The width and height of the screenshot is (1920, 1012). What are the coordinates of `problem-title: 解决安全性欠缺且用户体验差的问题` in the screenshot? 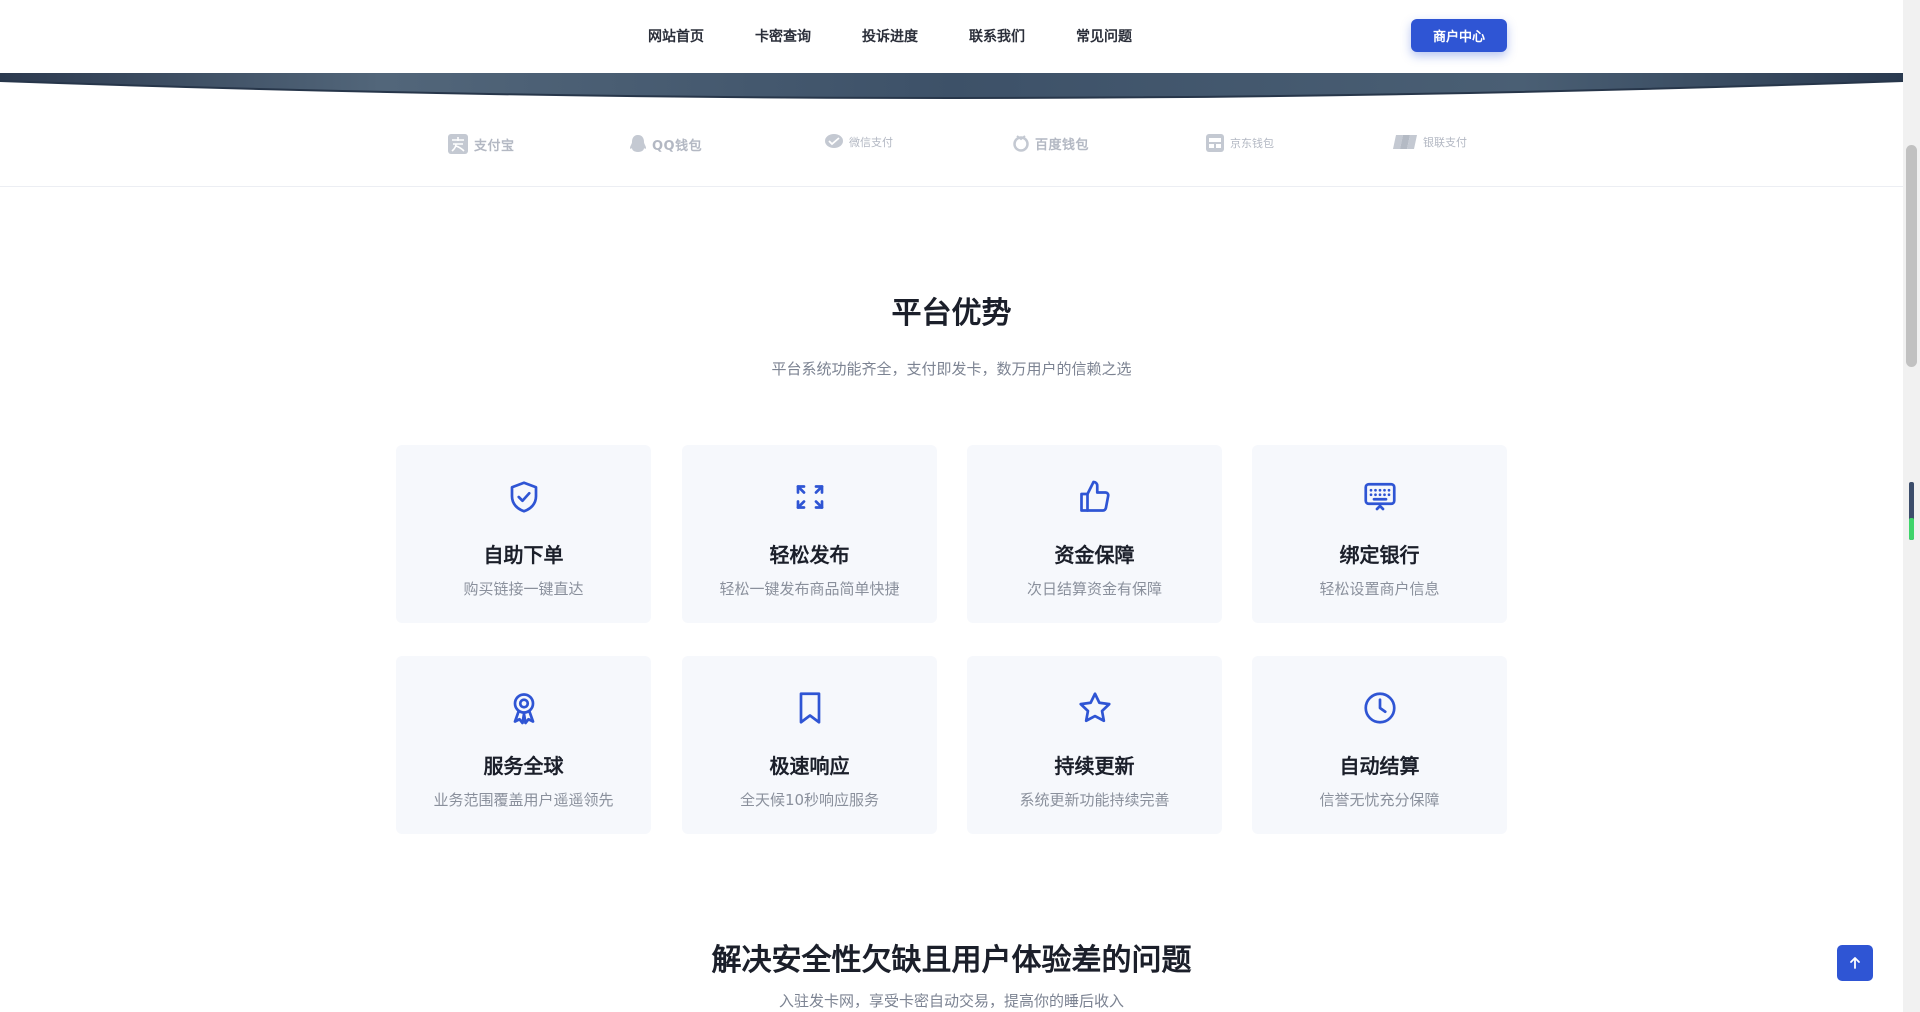 It's located at (951, 960).